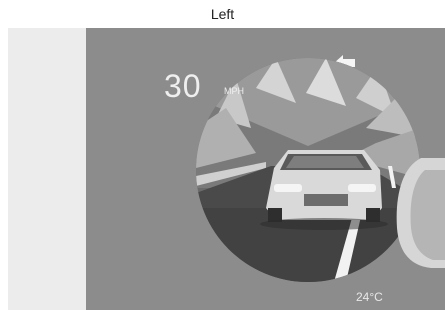  Describe the element at coordinates (183, 86) in the screenshot. I see `speed-value: 30` at that location.